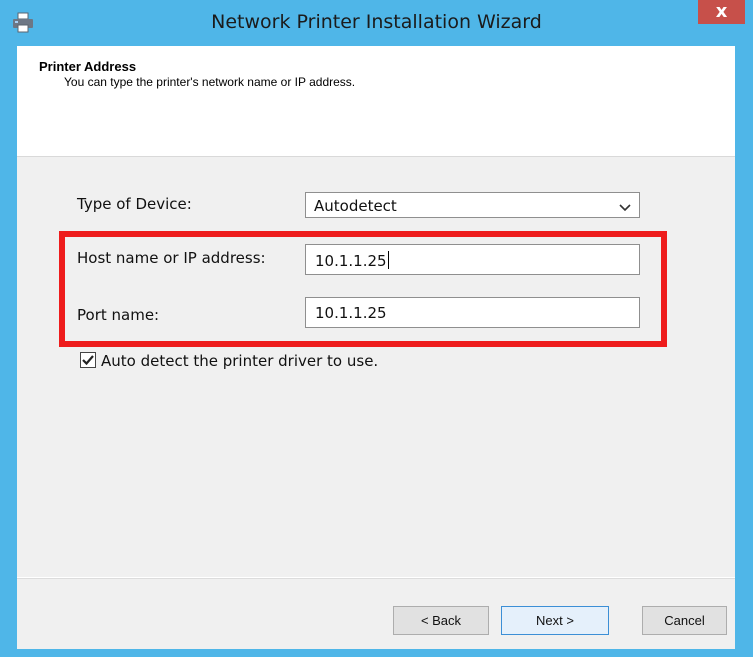 The height and width of the screenshot is (657, 753). I want to click on chevron-down-icon, so click(625, 206).